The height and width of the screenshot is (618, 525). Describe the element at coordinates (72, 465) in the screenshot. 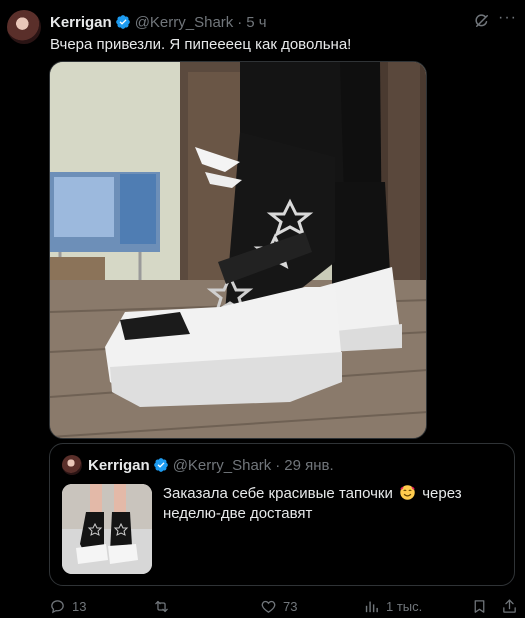

I see `quote-avatar` at that location.